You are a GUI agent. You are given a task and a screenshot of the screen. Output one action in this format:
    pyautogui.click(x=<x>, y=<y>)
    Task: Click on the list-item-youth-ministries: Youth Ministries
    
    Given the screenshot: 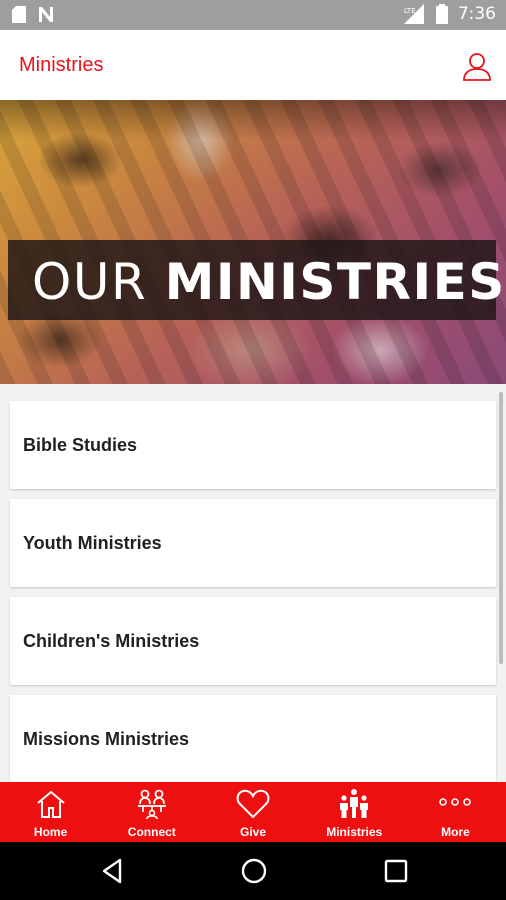 What is the action you would take?
    pyautogui.click(x=253, y=543)
    